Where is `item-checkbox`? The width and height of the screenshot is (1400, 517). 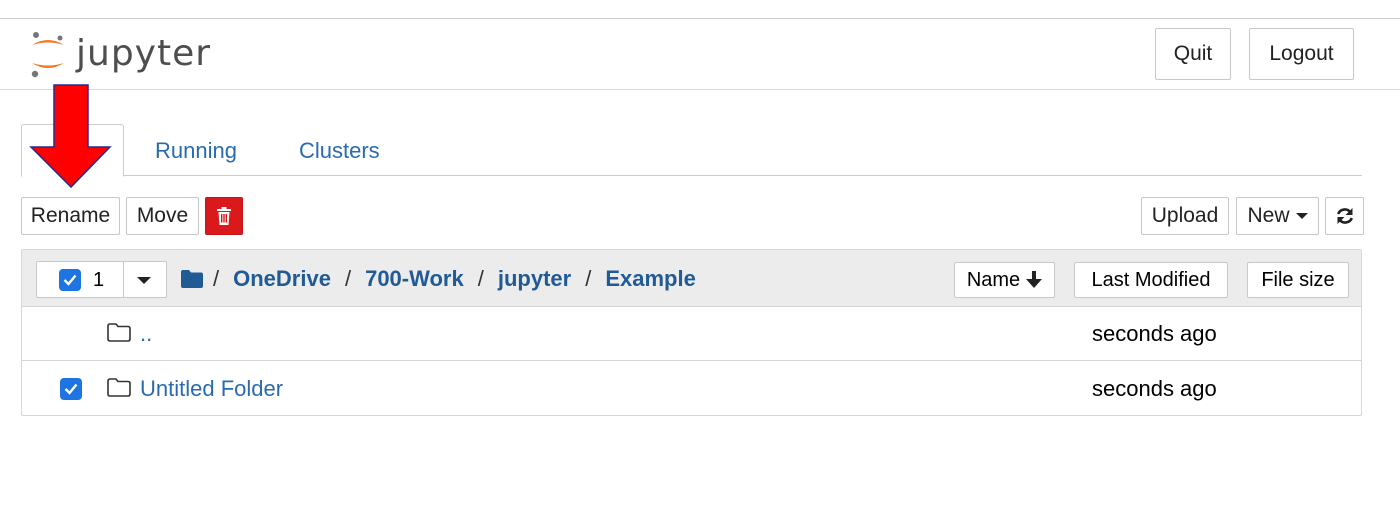 item-checkbox is located at coordinates (71, 389).